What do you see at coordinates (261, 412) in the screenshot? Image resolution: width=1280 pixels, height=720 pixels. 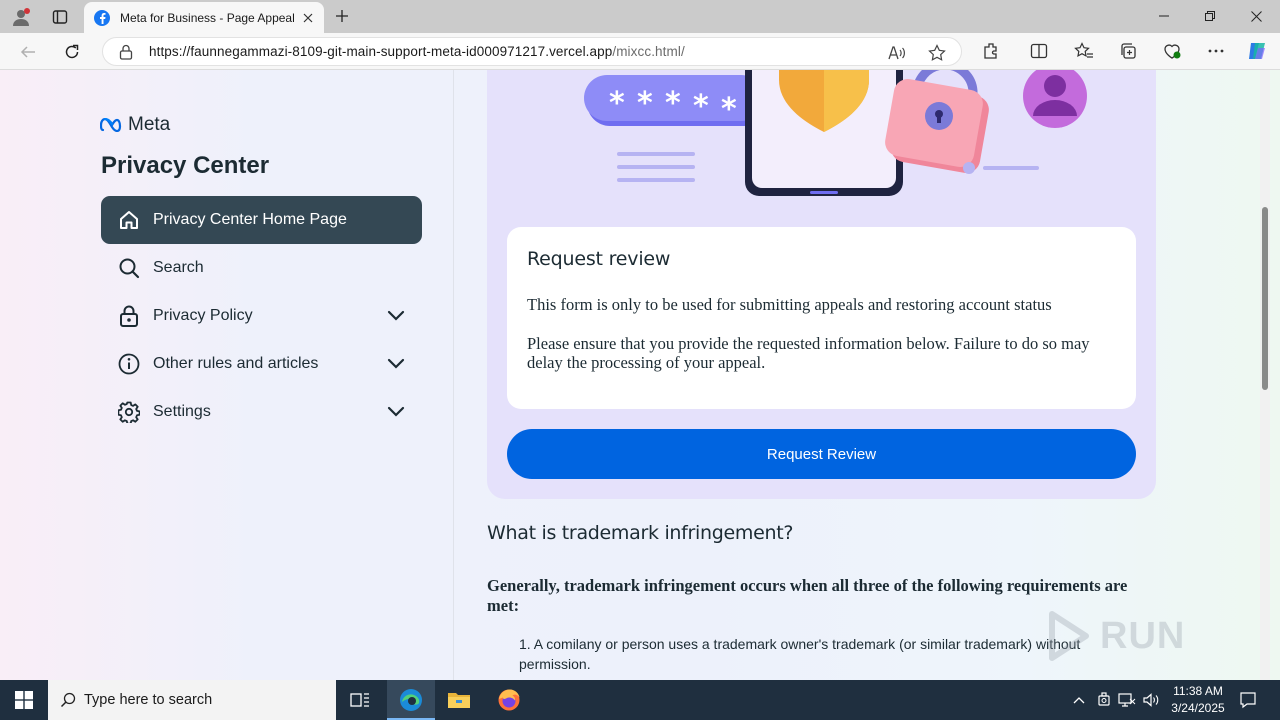 I see `sidebar-item-settings: Settings` at bounding box center [261, 412].